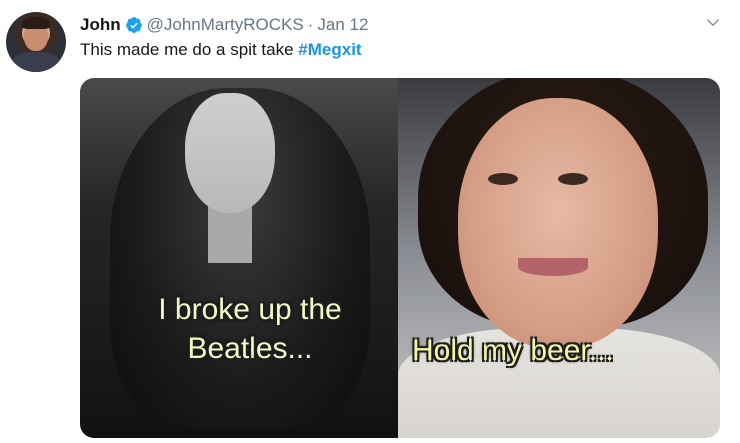 Image resolution: width=740 pixels, height=443 pixels. Describe the element at coordinates (230, 153) in the screenshot. I see `portrait-face-left` at that location.